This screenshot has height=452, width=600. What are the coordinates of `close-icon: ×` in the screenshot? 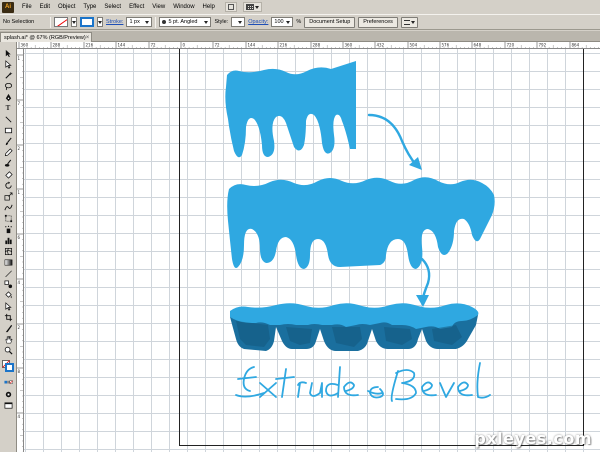 It's located at (88, 38).